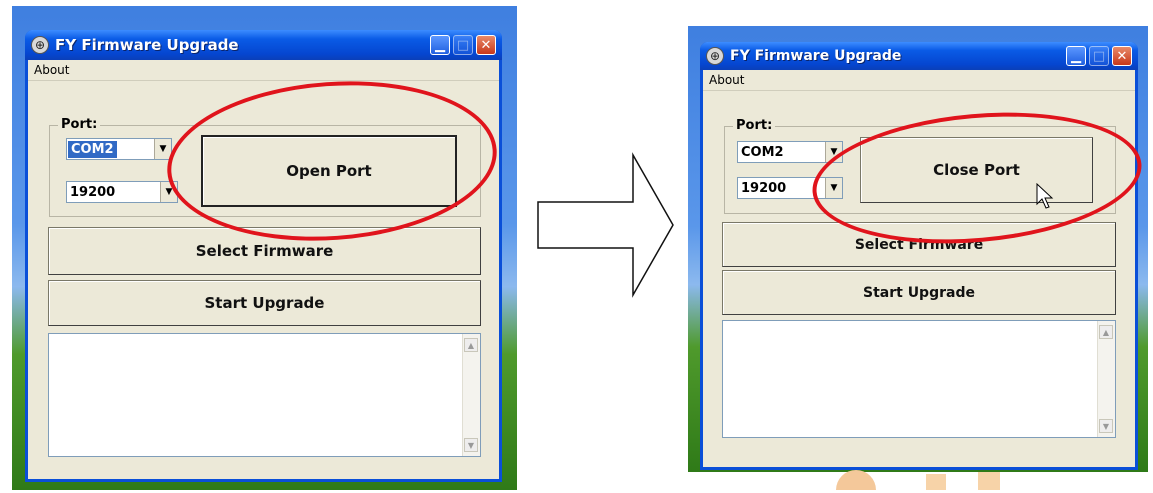 Image resolution: width=1153 pixels, height=493 pixels. Describe the element at coordinates (122, 192) in the screenshot. I see `baud-select: 19200 ▼` at that location.